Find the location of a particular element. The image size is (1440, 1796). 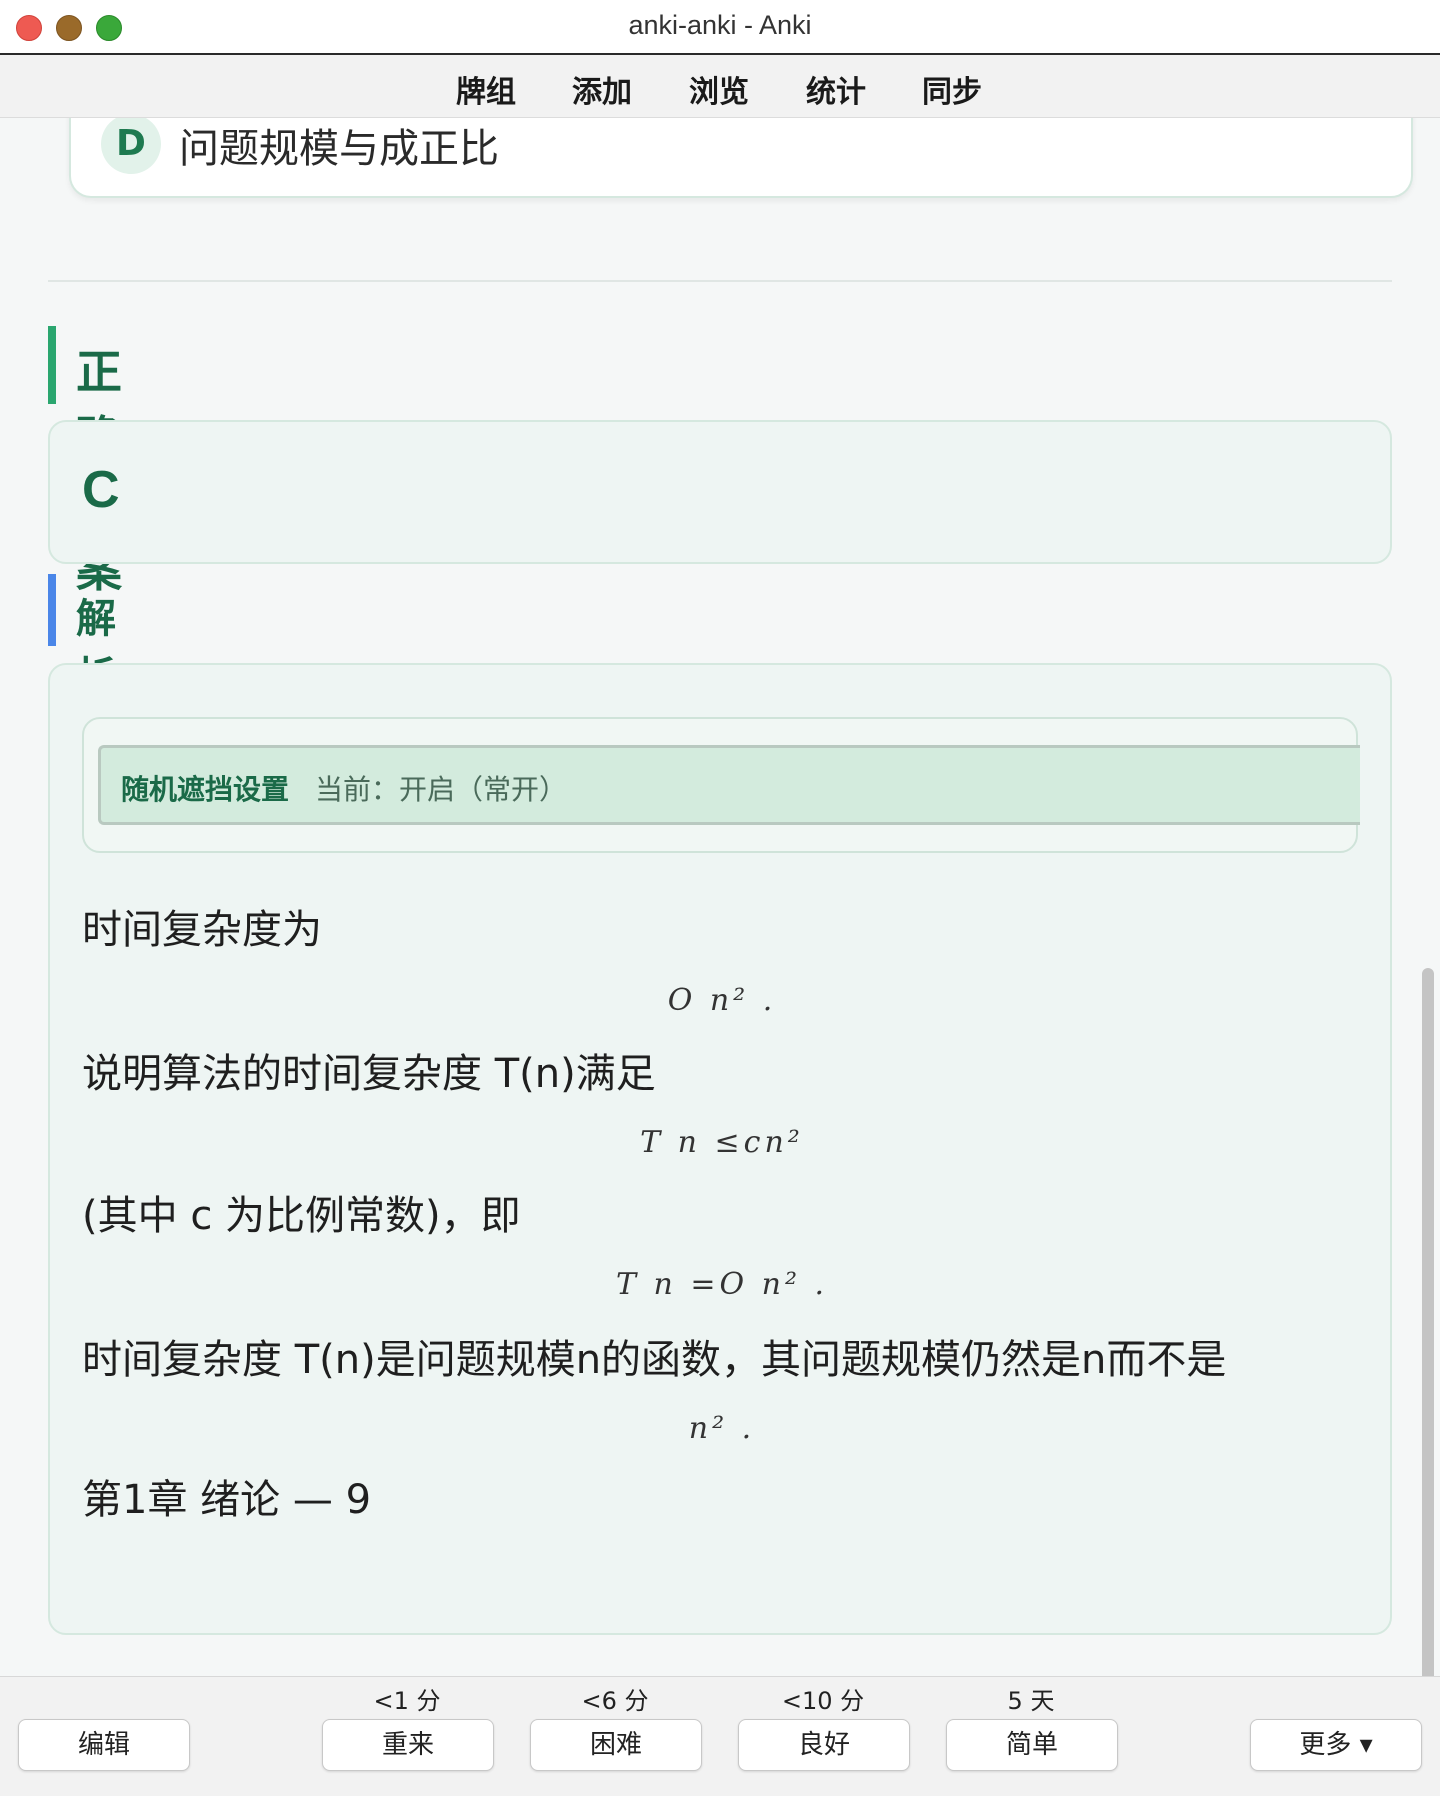

analysis-paragraph: (其中 c 为比例常数)，即 is located at coordinates (301, 1216).